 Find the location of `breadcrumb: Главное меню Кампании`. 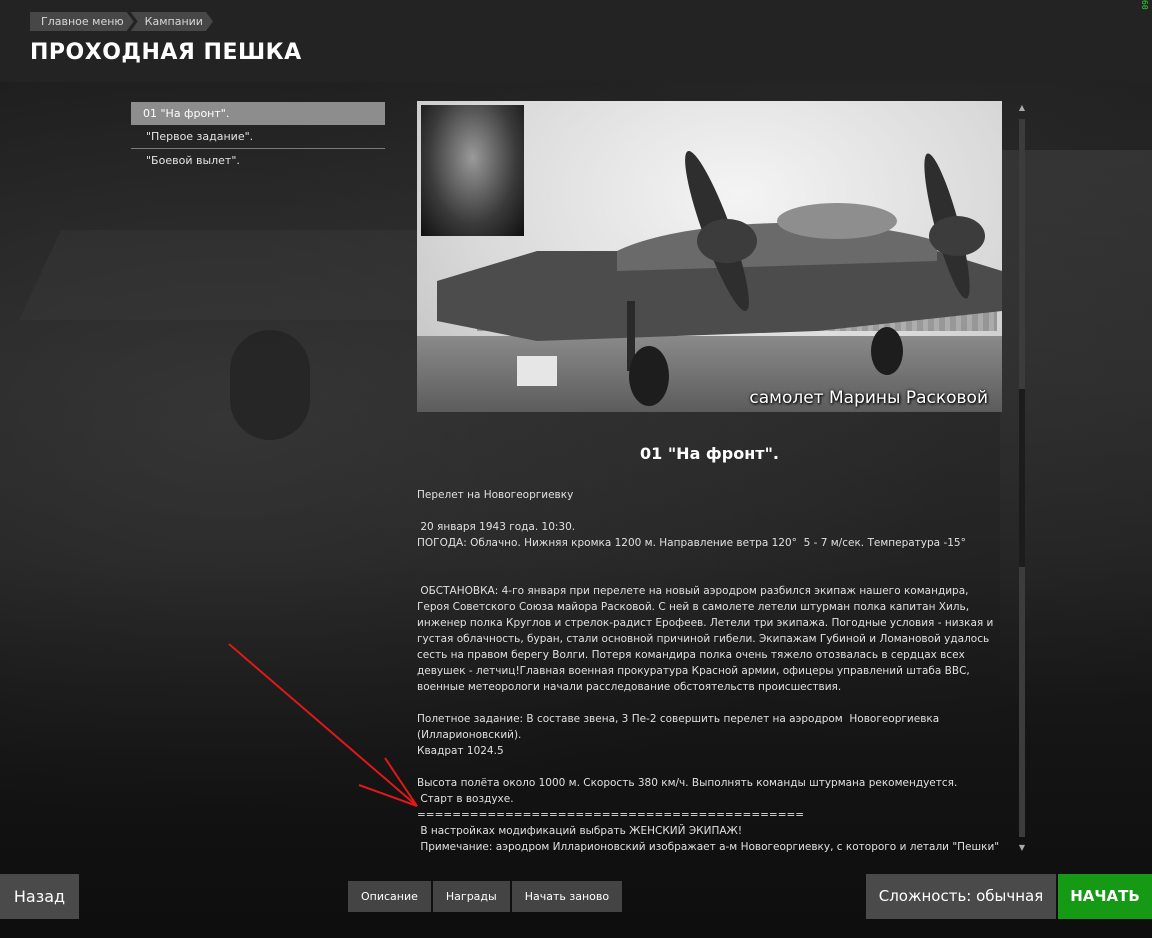

breadcrumb: Главное меню Кампании is located at coordinates (122, 21).